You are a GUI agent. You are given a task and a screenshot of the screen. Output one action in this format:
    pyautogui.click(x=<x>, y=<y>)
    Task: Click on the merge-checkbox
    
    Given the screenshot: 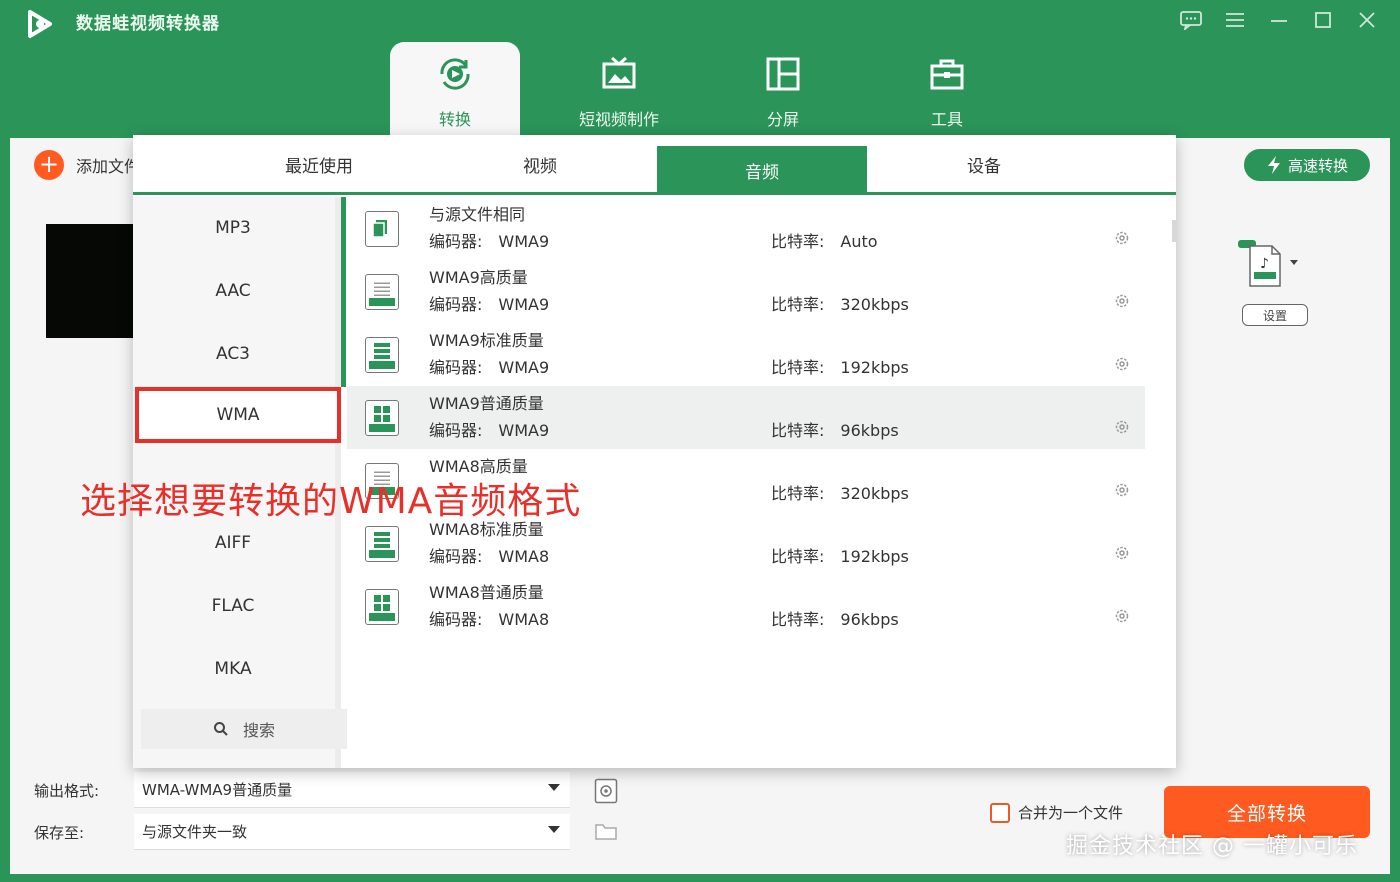 What is the action you would take?
    pyautogui.click(x=1000, y=812)
    